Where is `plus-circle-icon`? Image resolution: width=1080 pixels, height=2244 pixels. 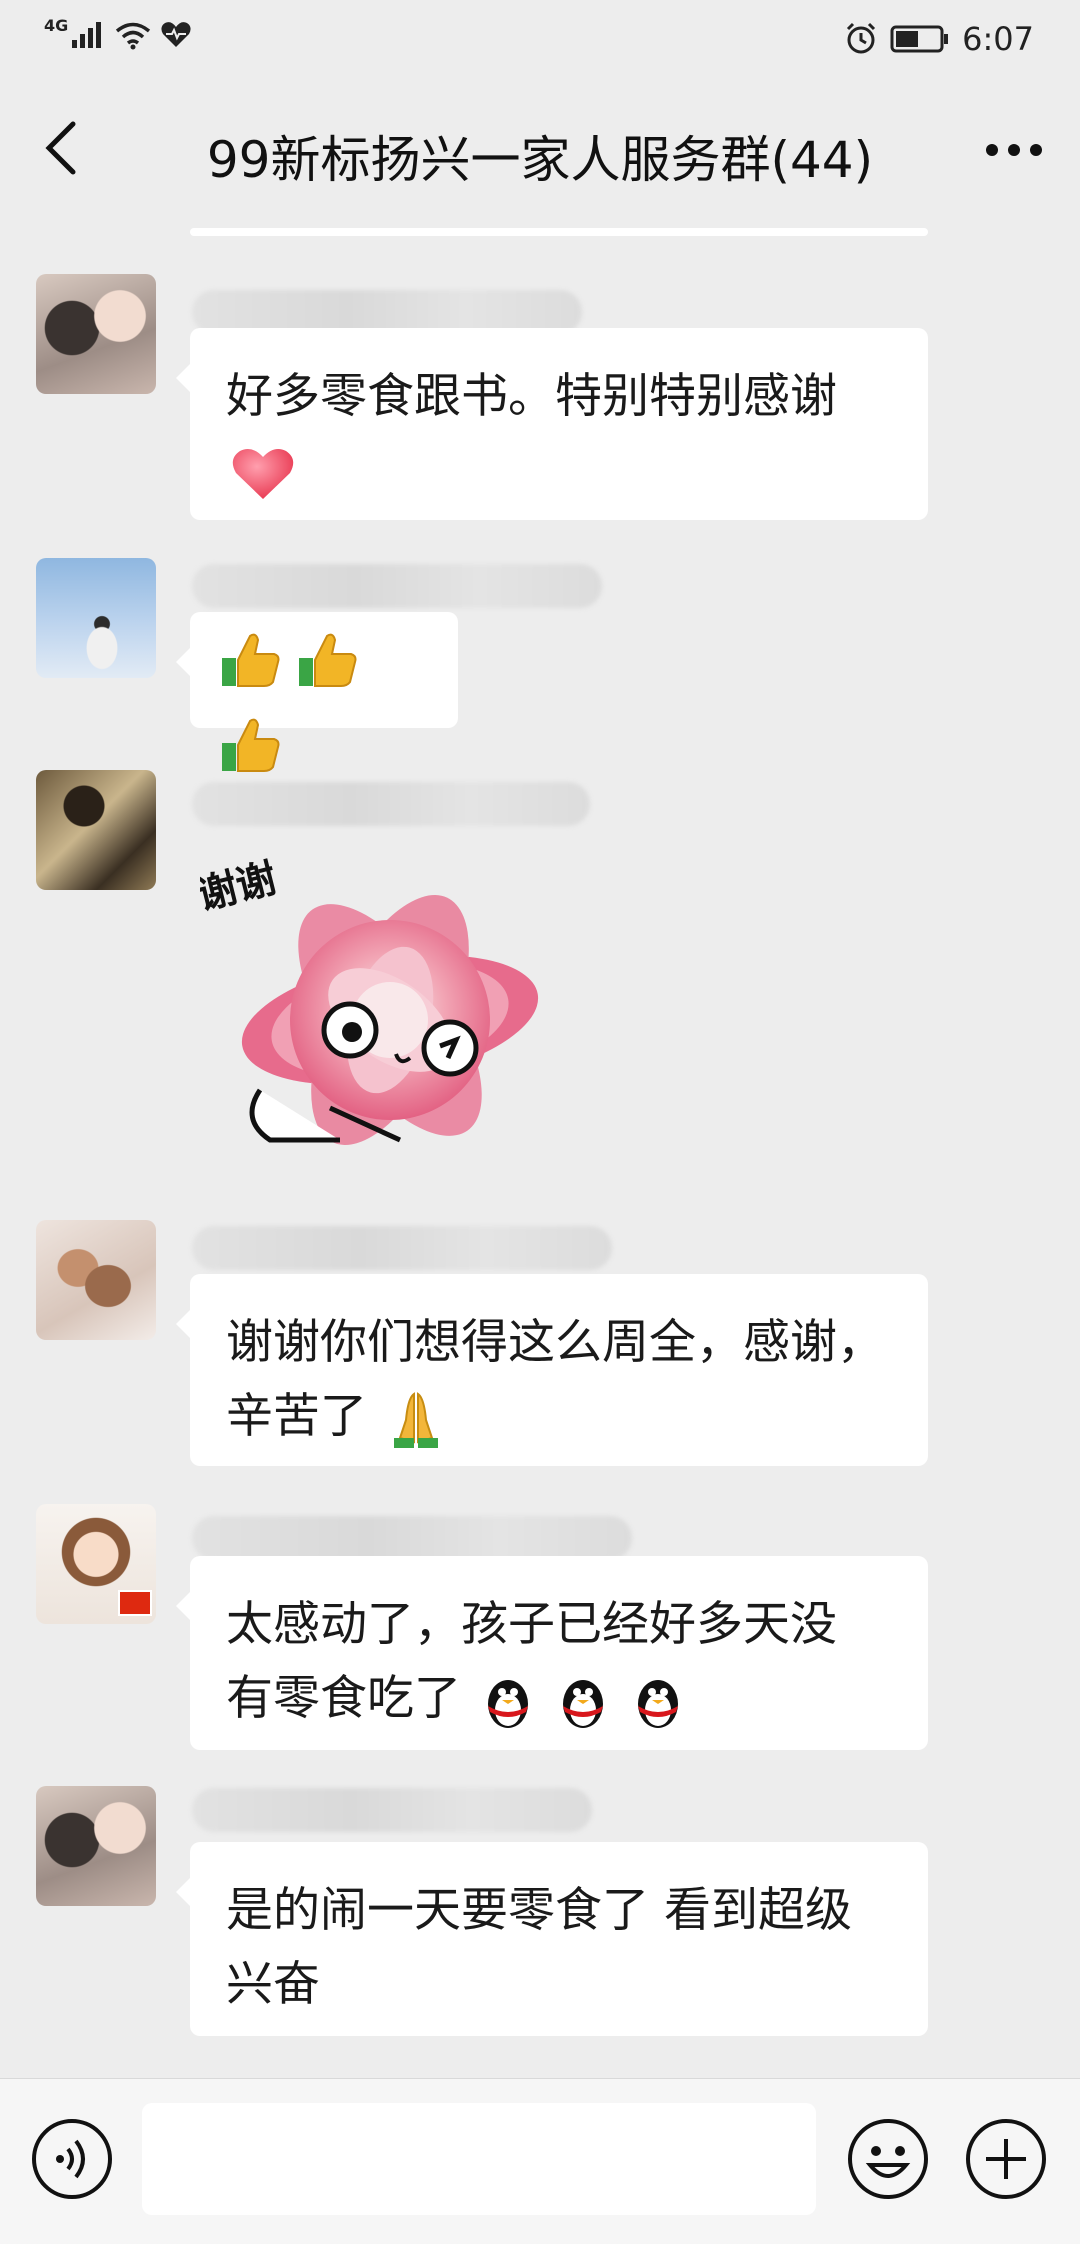 plus-circle-icon is located at coordinates (1006, 2159).